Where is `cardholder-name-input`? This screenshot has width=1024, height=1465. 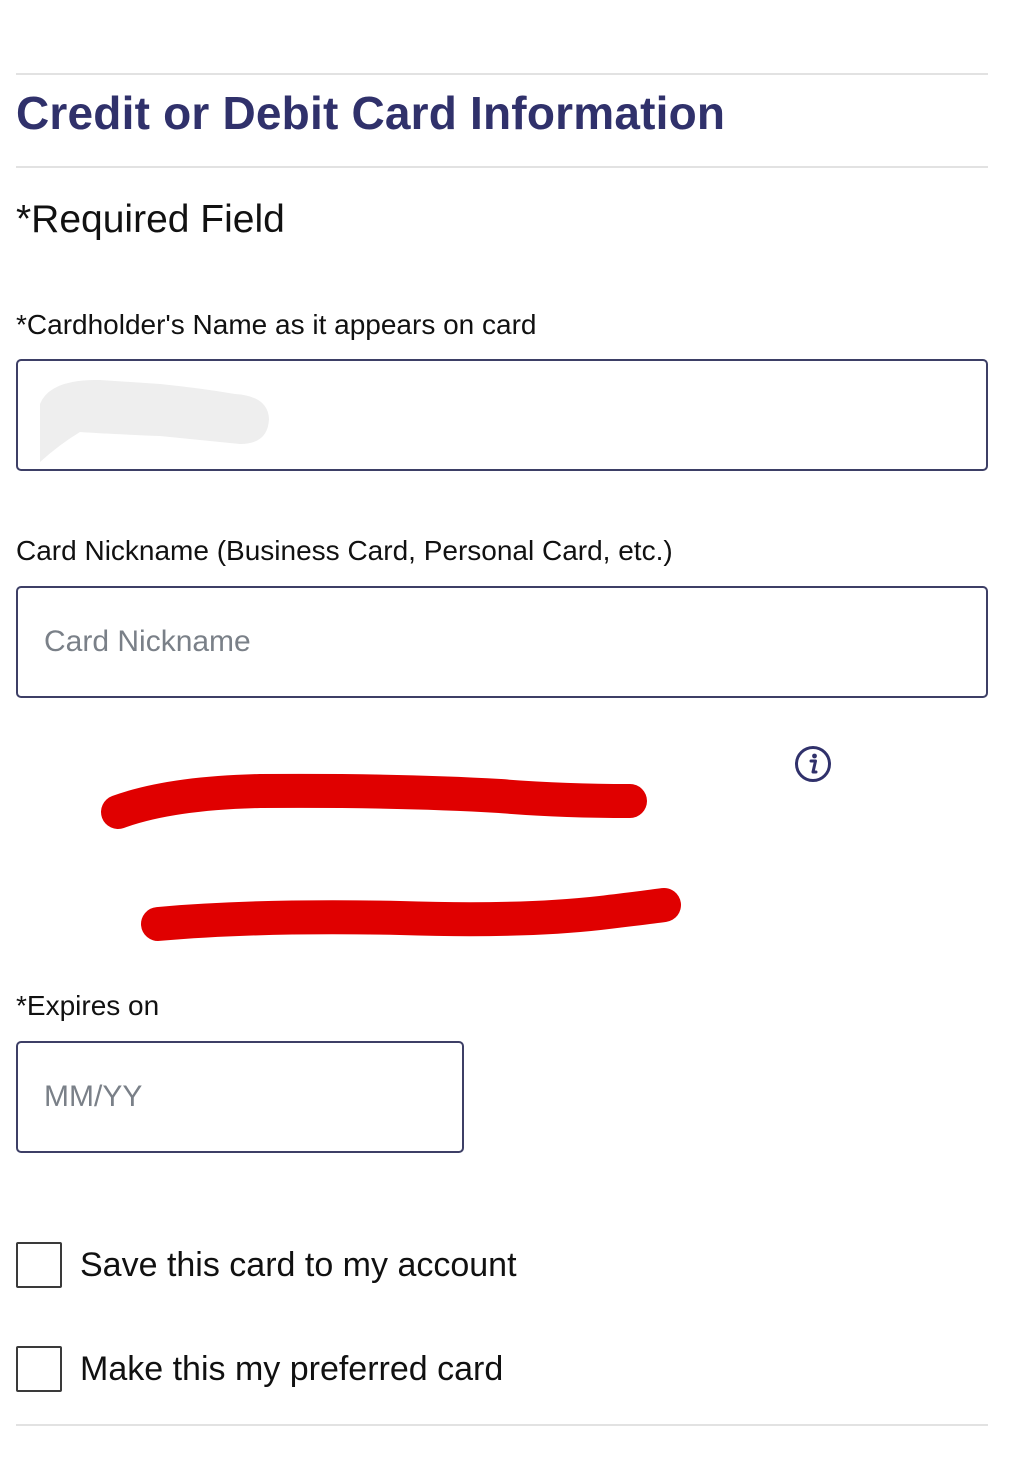
cardholder-name-input is located at coordinates (502, 415).